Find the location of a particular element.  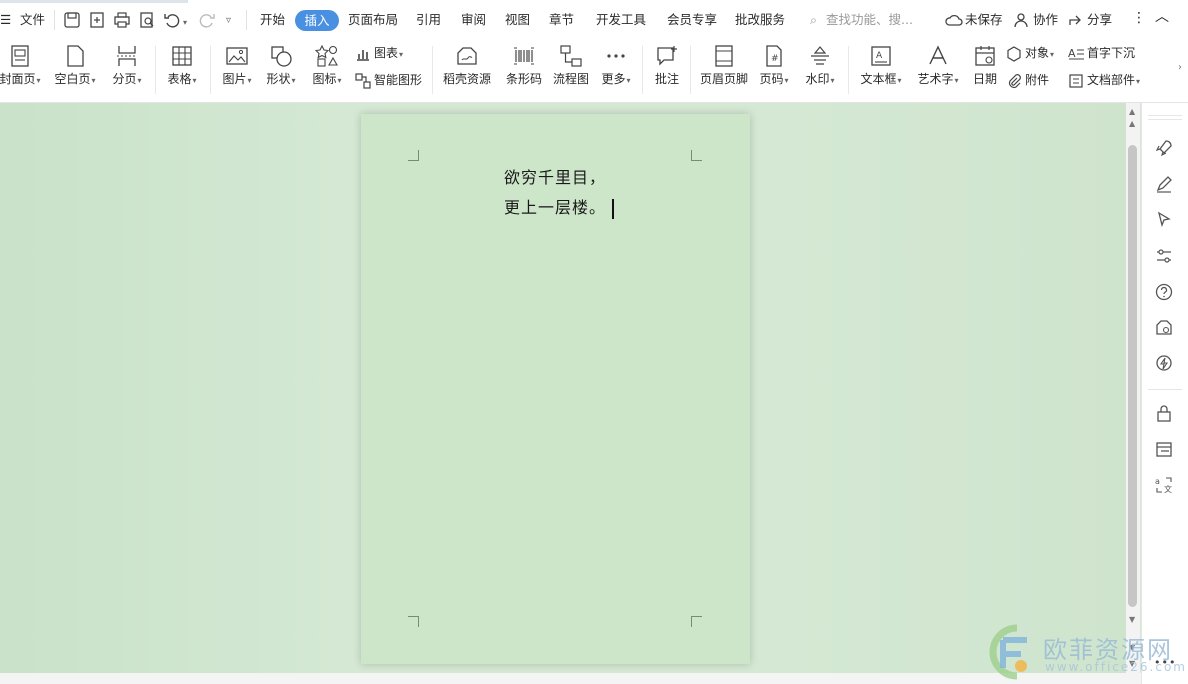

doc-parts-button: 文档部件▾ is located at coordinates (1104, 80).